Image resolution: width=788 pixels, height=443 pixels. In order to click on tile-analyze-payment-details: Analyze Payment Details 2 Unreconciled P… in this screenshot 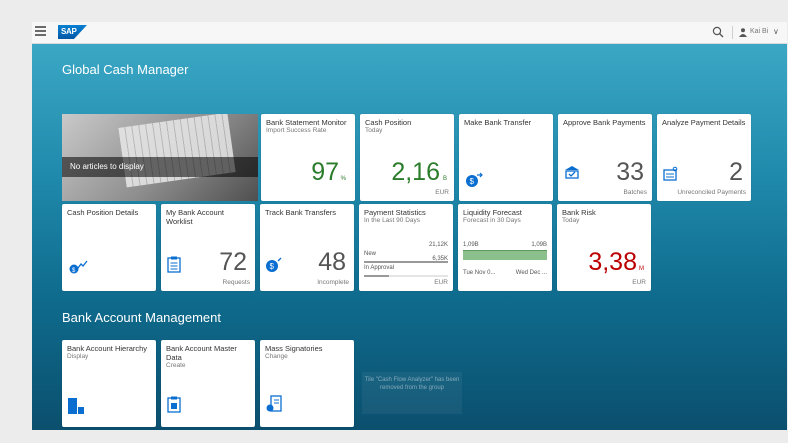, I will do `click(704, 157)`.